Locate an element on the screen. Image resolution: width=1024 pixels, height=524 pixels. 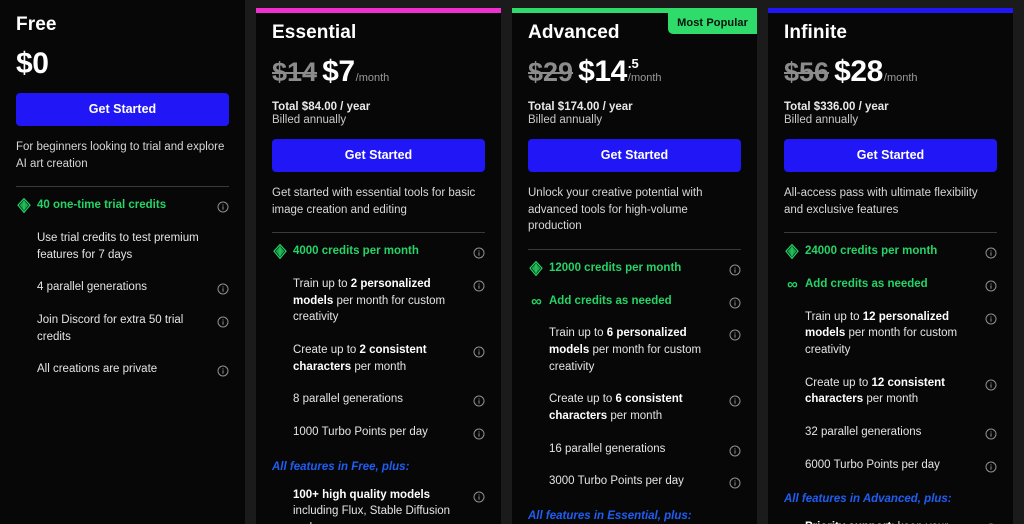
plan-price-current: $28 is located at coordinates (858, 71).